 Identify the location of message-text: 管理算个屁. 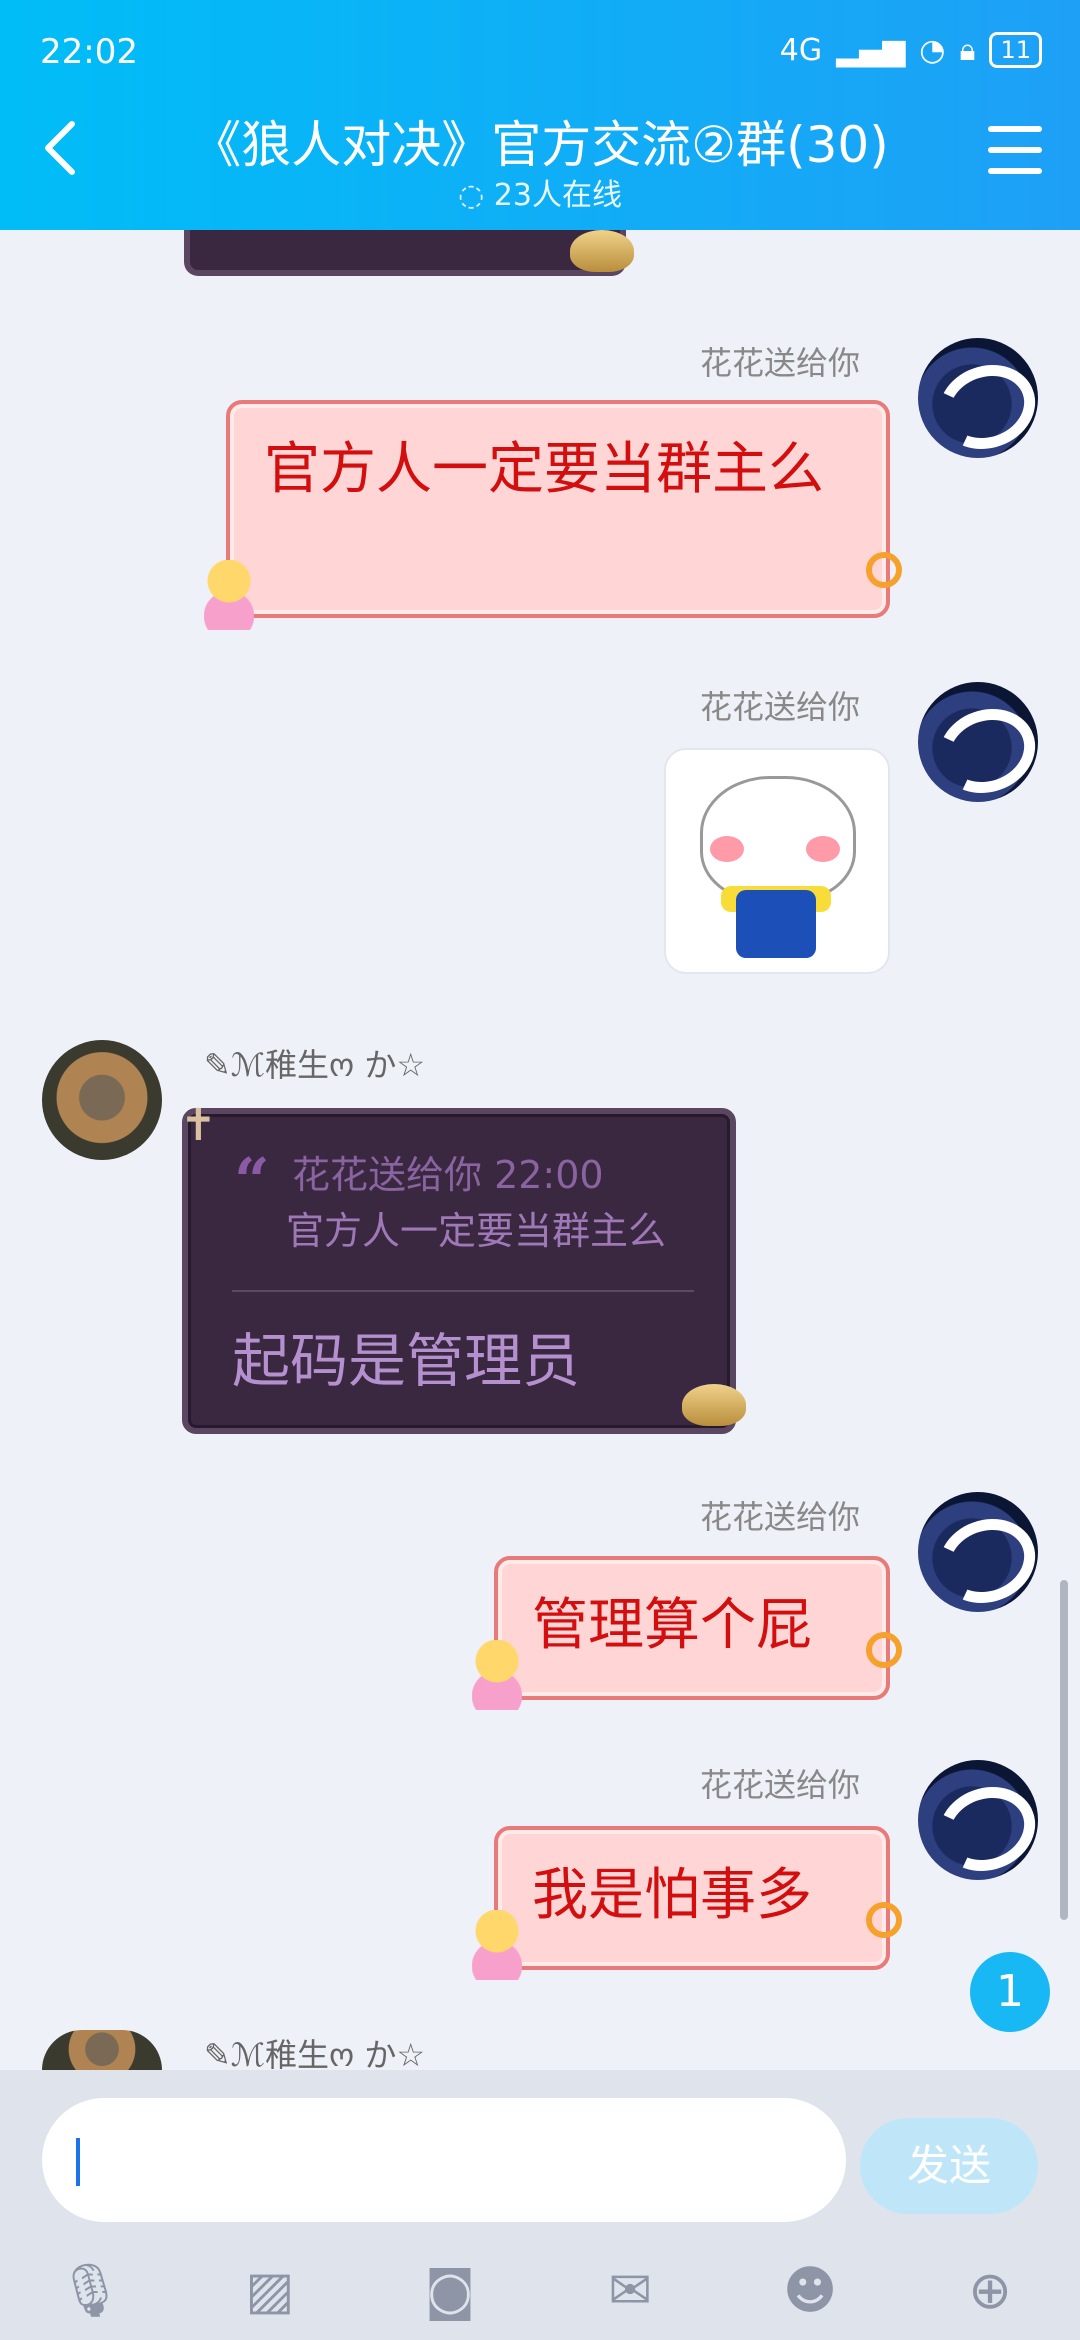
(672, 1625).